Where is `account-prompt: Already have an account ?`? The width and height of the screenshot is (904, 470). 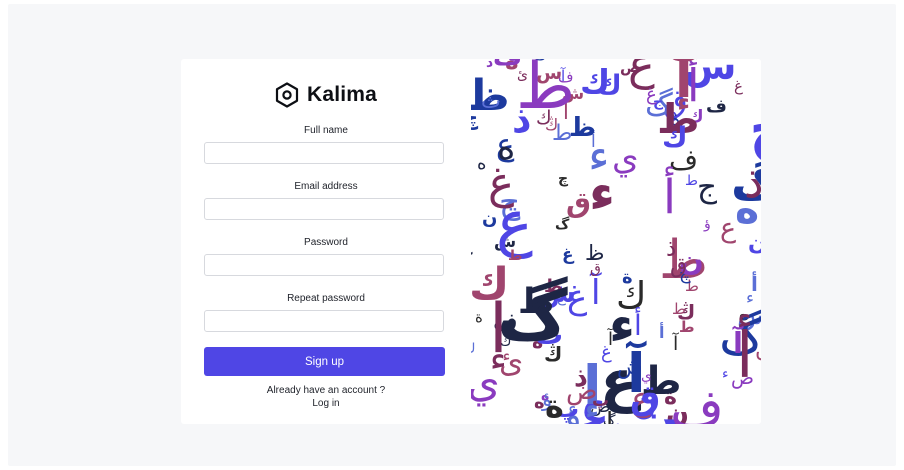 account-prompt: Already have an account ? is located at coordinates (326, 390).